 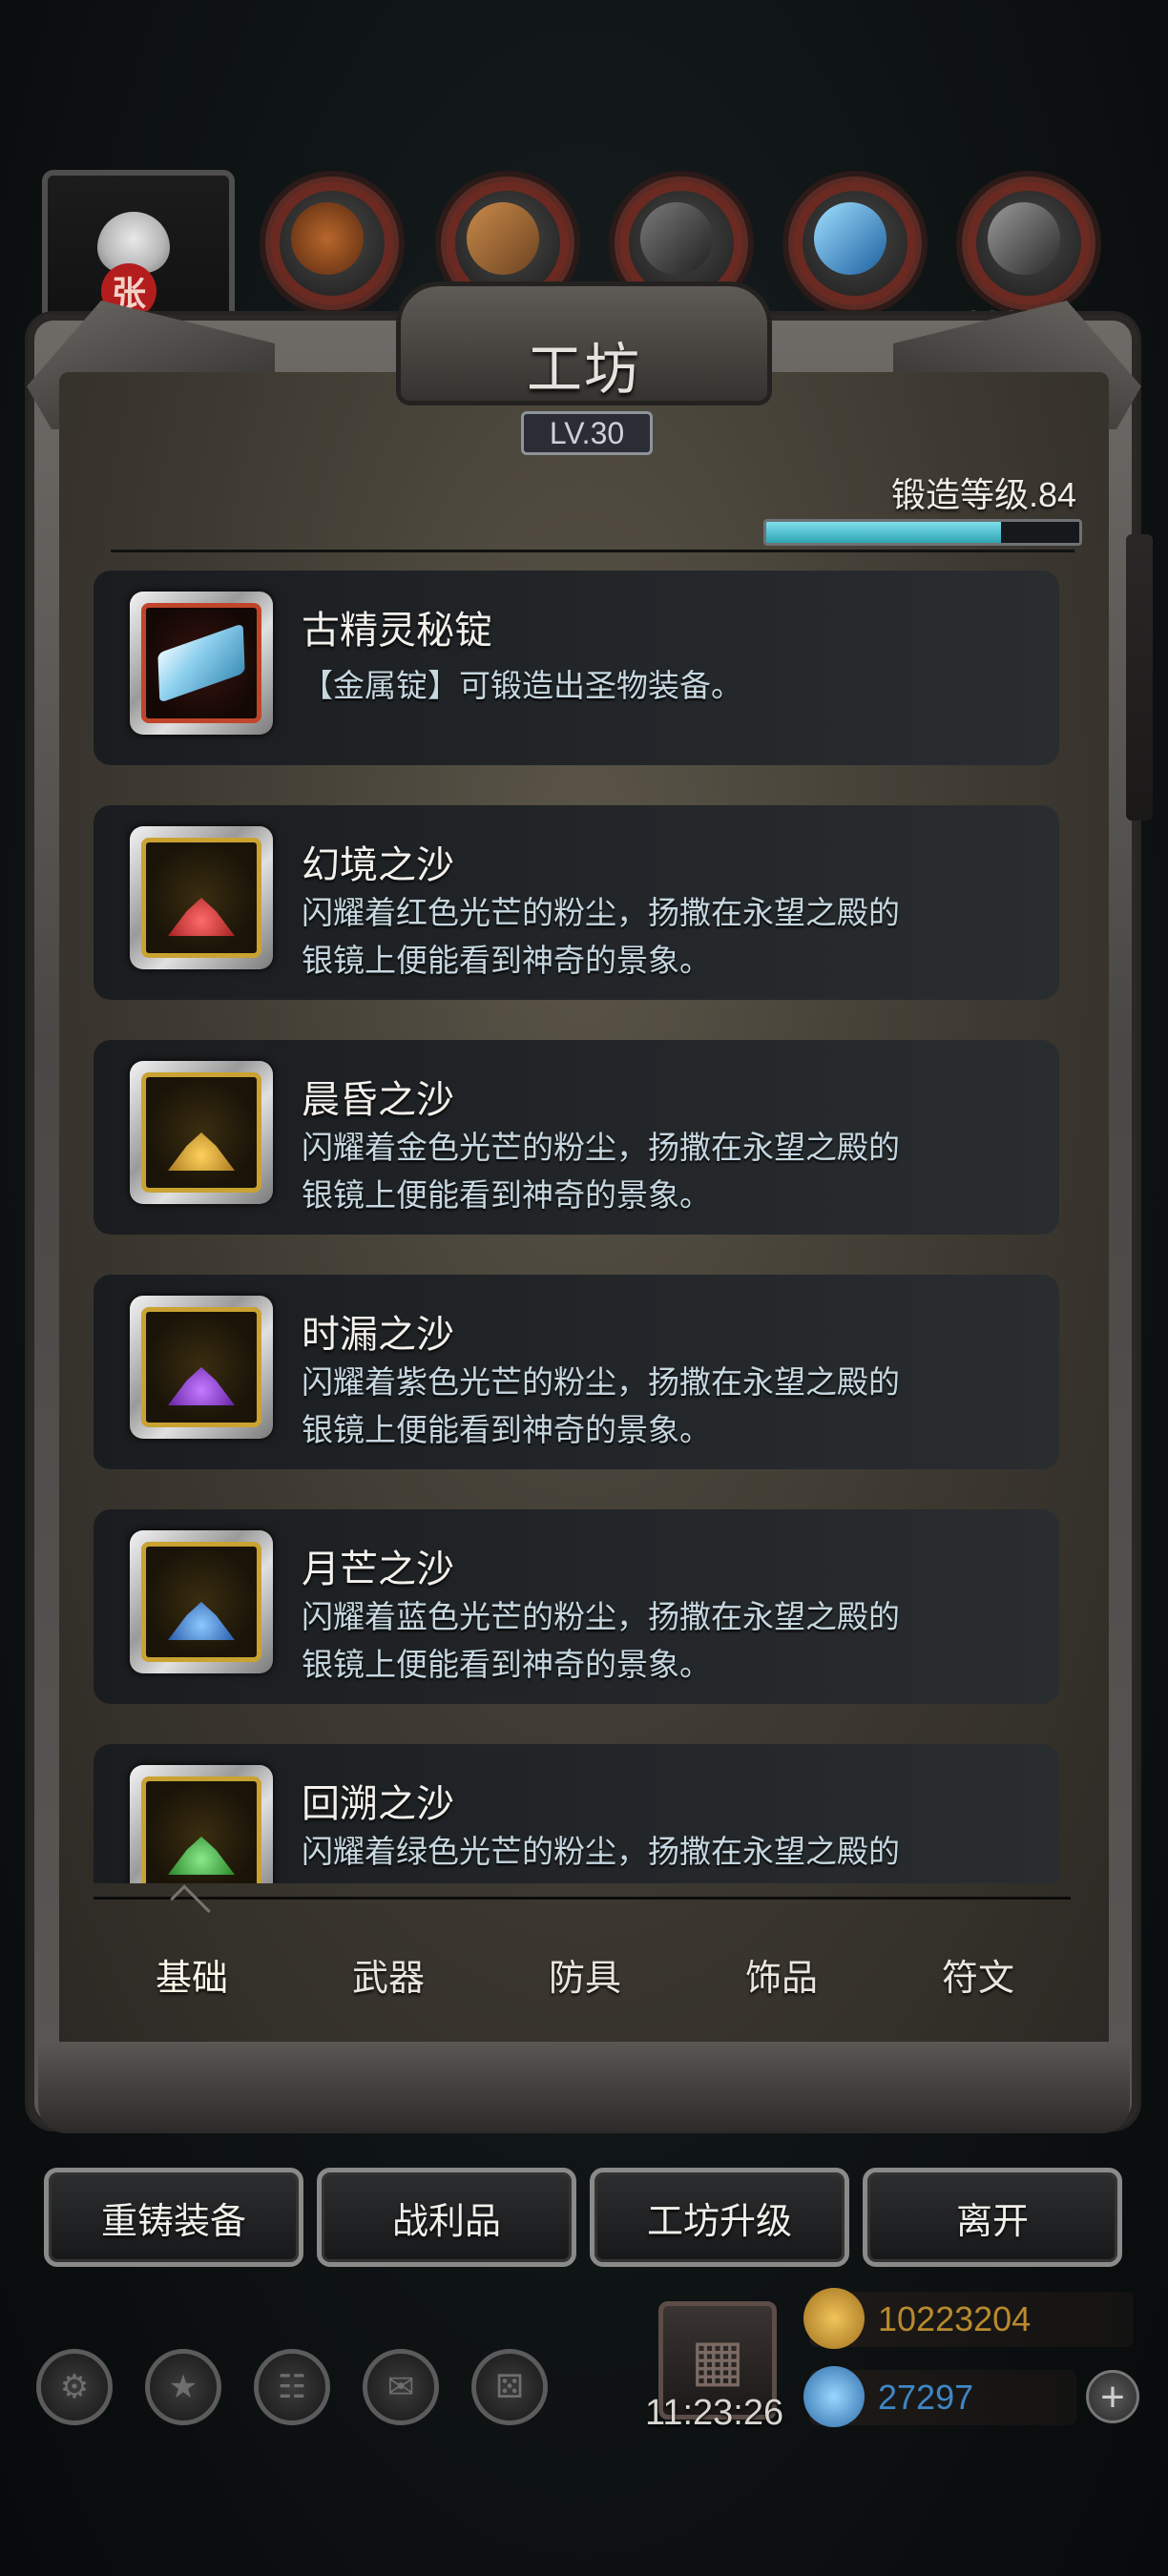 I want to click on tab-accessories: 饰品, so click(x=781, y=1974).